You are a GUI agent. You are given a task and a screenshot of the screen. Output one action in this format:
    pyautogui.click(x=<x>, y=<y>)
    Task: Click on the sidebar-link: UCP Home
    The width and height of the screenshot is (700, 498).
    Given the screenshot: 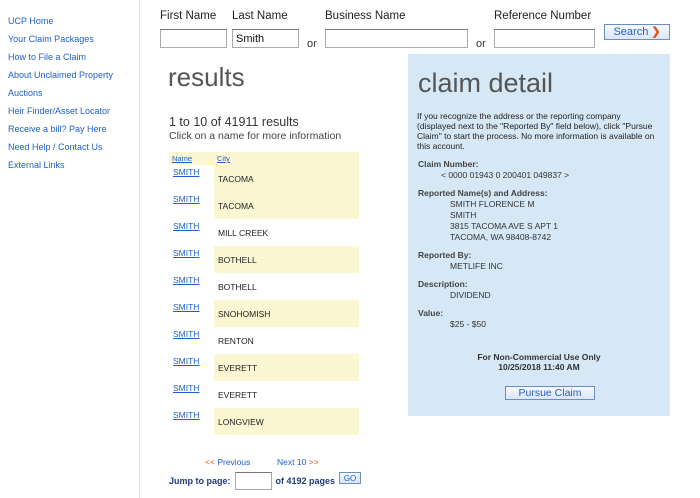 What is the action you would take?
    pyautogui.click(x=30, y=21)
    